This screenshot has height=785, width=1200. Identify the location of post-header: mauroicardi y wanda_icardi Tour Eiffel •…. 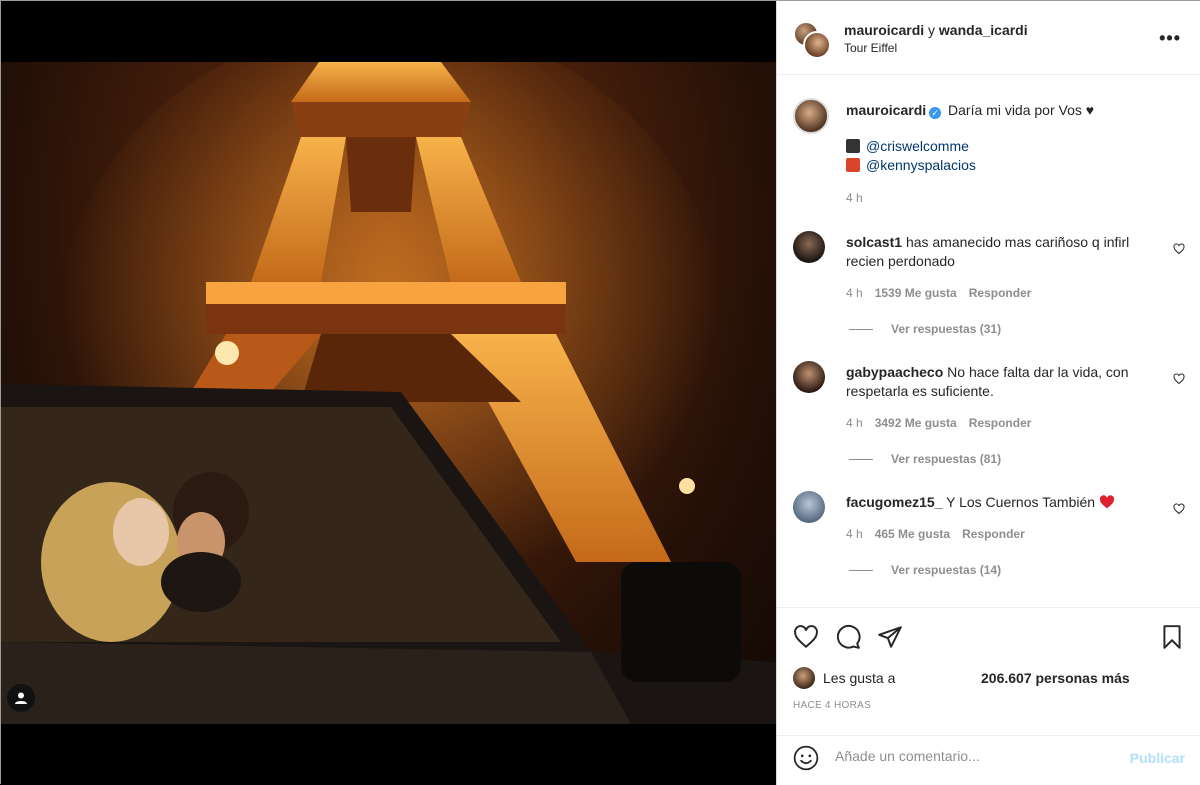
(988, 38).